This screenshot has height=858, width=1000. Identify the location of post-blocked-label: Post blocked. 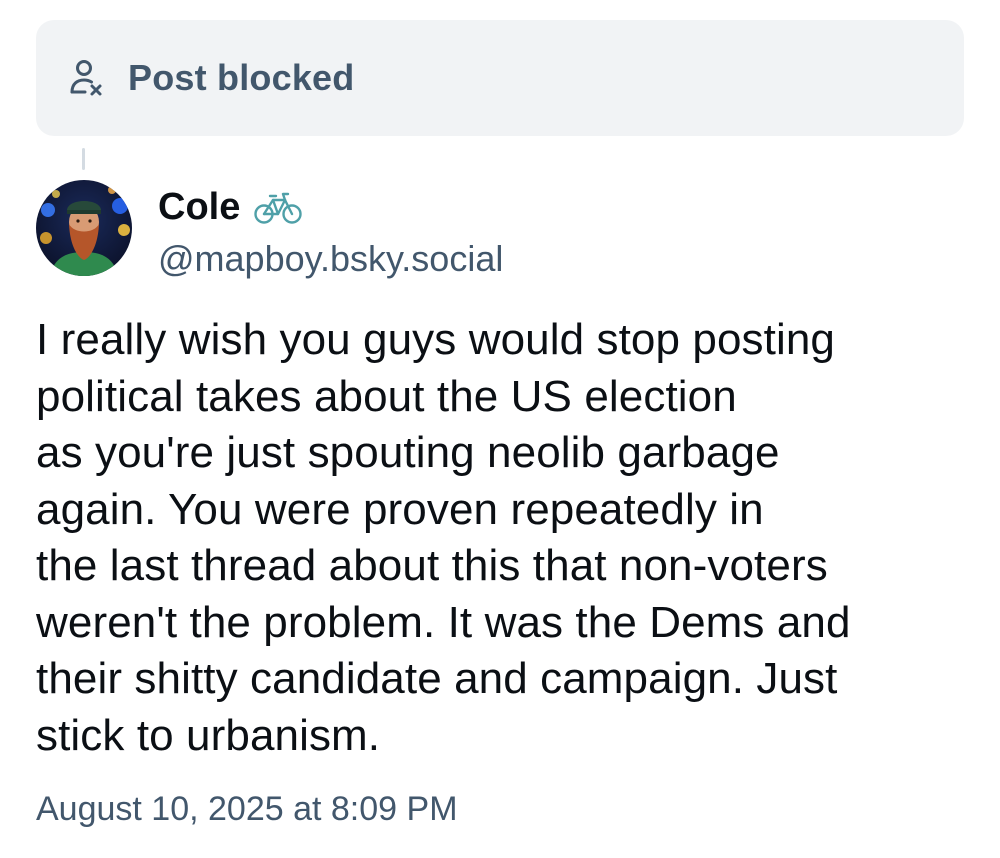
(241, 77).